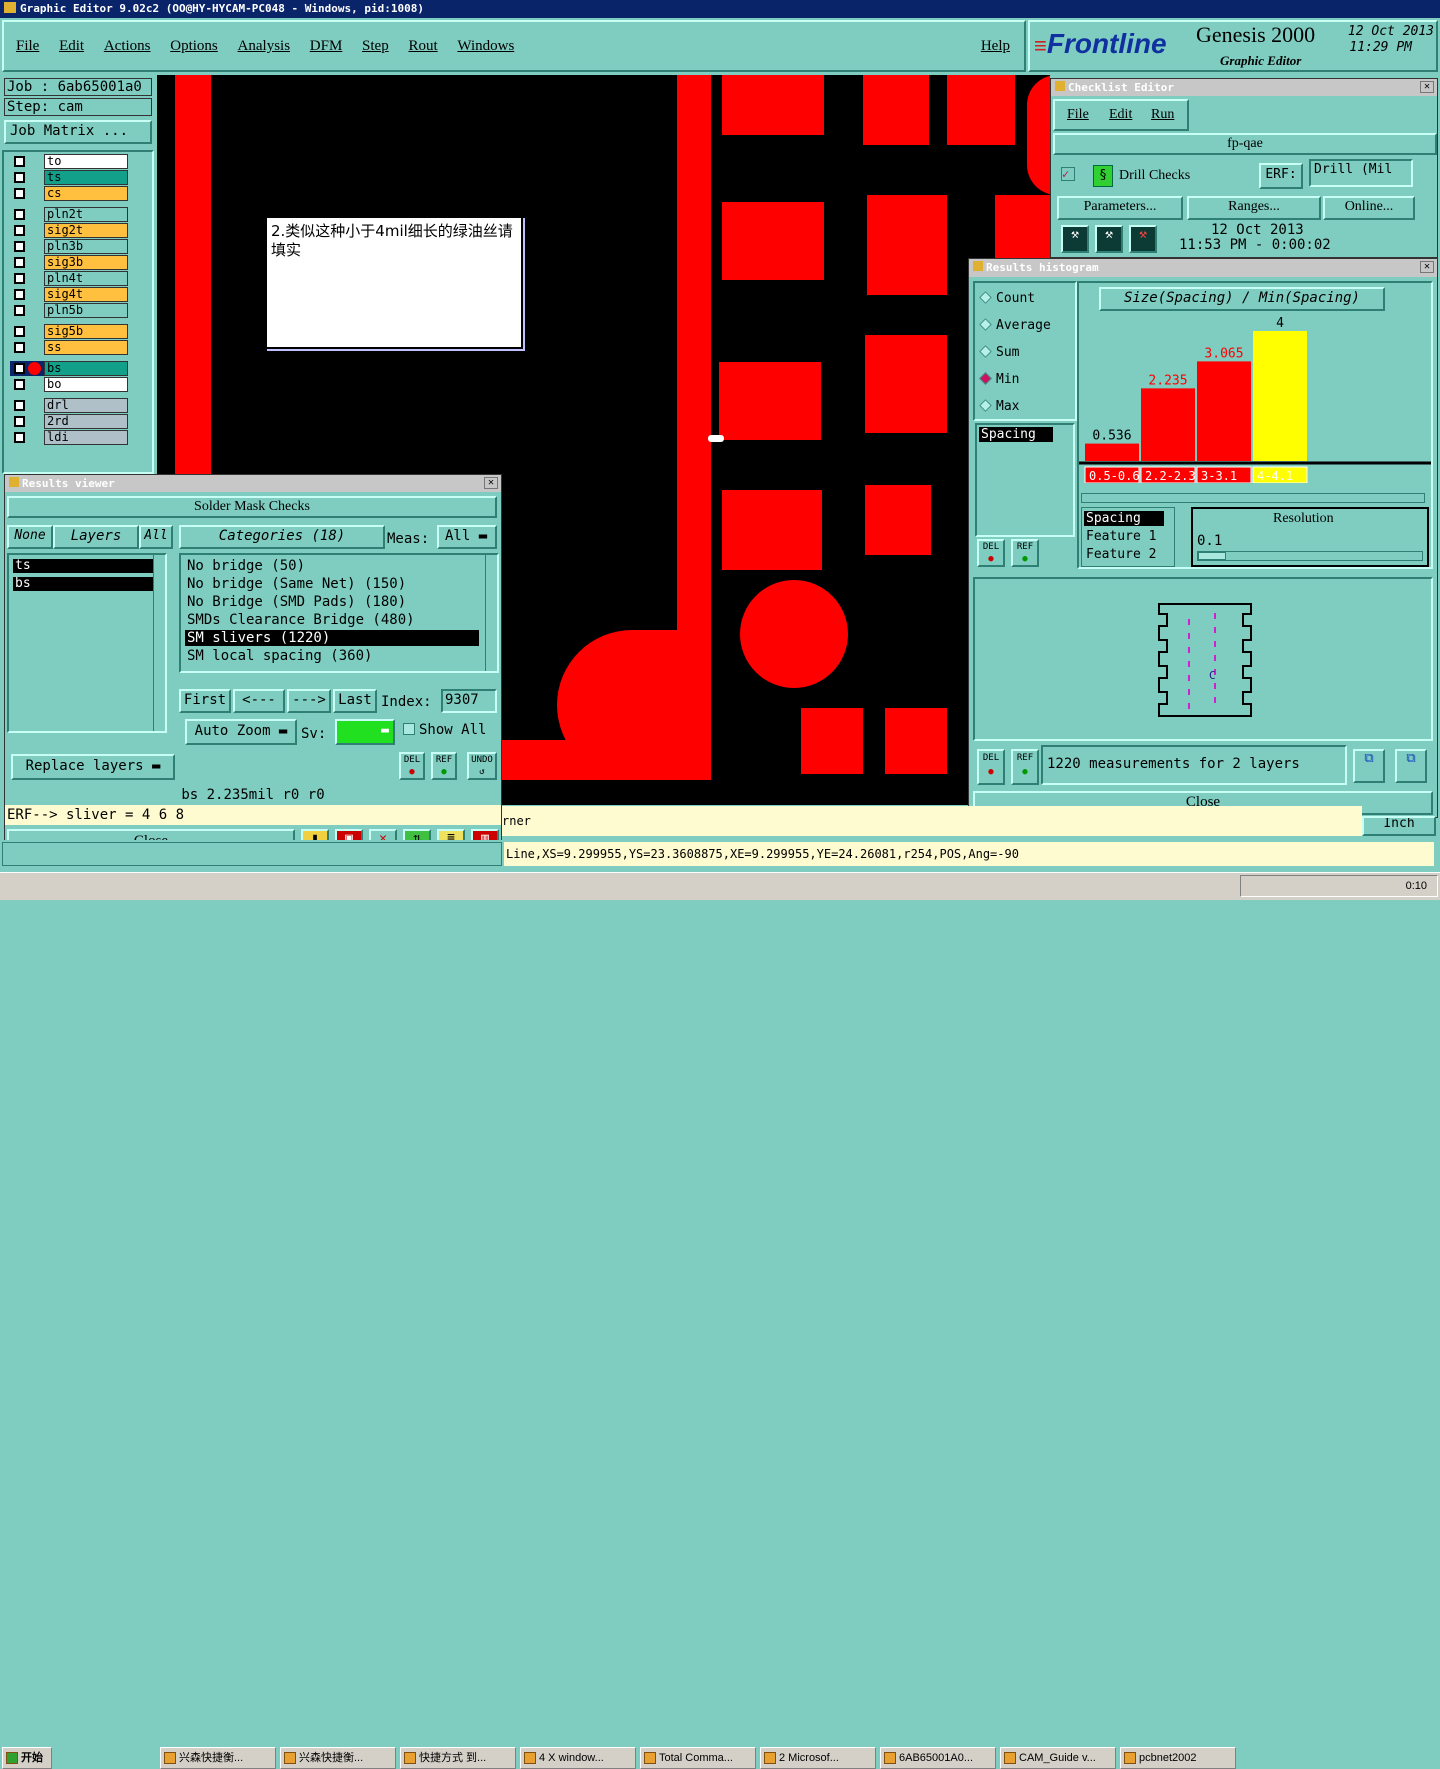 Image resolution: width=1440 pixels, height=1769 pixels. Describe the element at coordinates (86, 246) in the screenshot. I see `layer-name: pln3b` at that location.